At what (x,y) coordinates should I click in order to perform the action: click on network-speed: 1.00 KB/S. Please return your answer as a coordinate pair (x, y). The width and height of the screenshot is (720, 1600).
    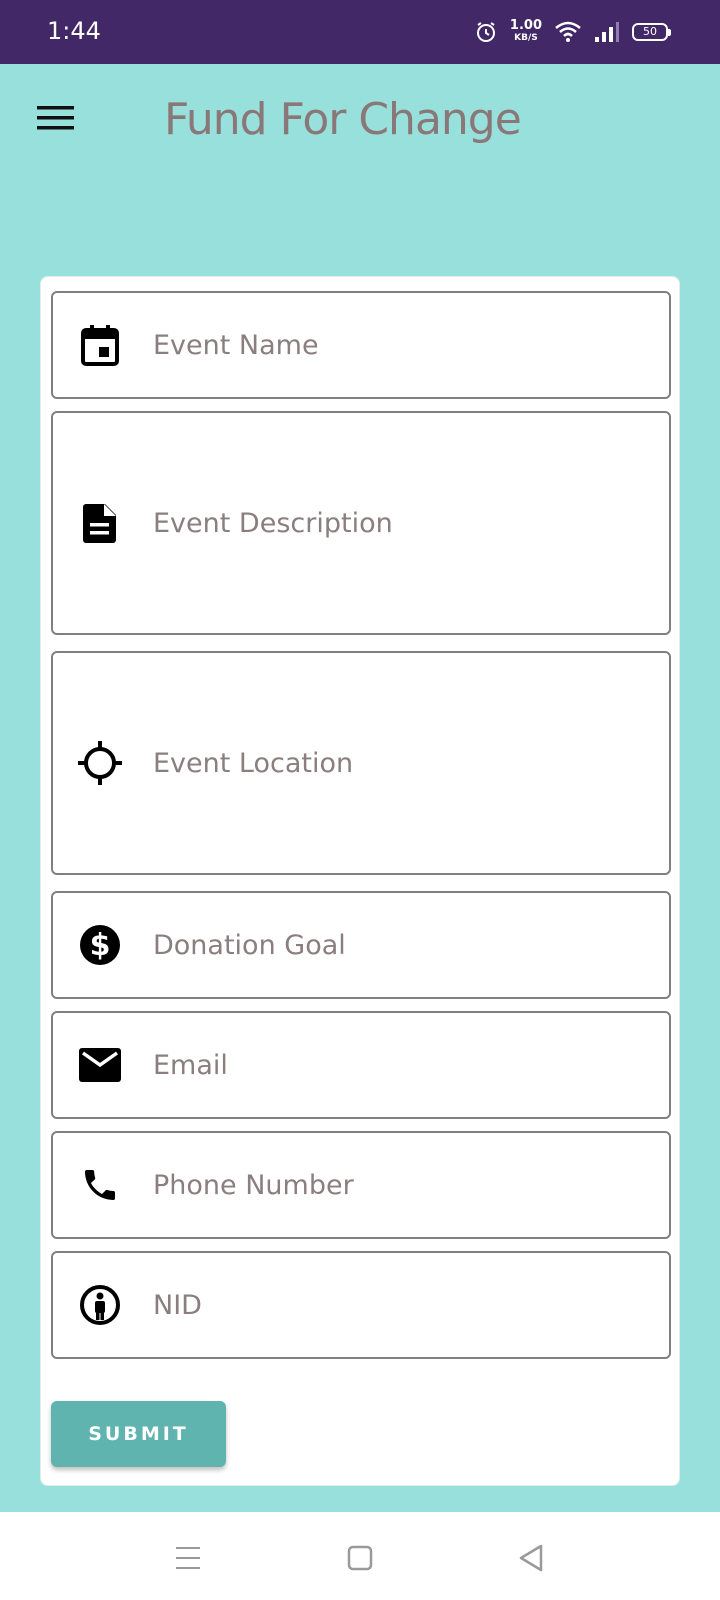
    Looking at the image, I should click on (525, 31).